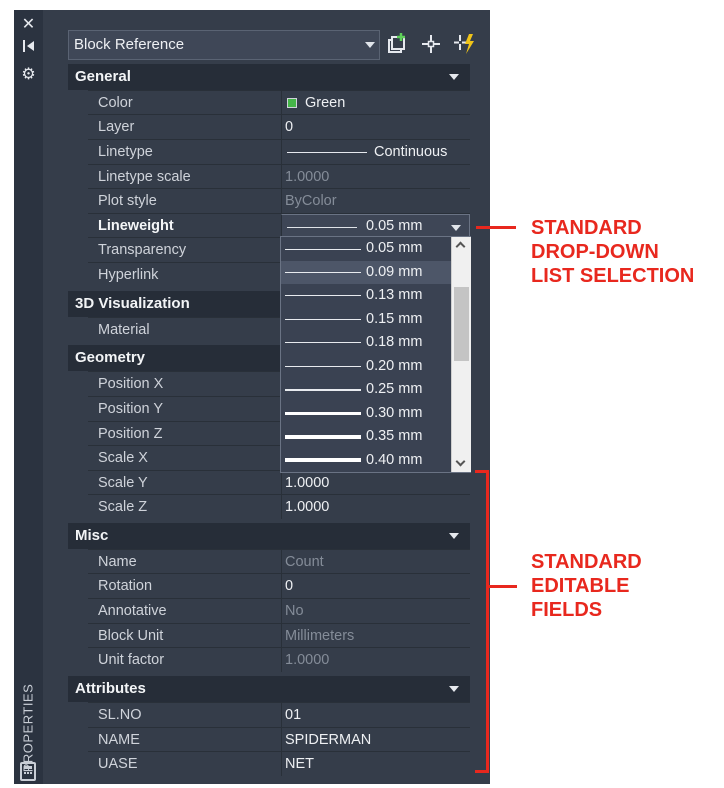  I want to click on list-item: 0.35 mm, so click(366, 437).